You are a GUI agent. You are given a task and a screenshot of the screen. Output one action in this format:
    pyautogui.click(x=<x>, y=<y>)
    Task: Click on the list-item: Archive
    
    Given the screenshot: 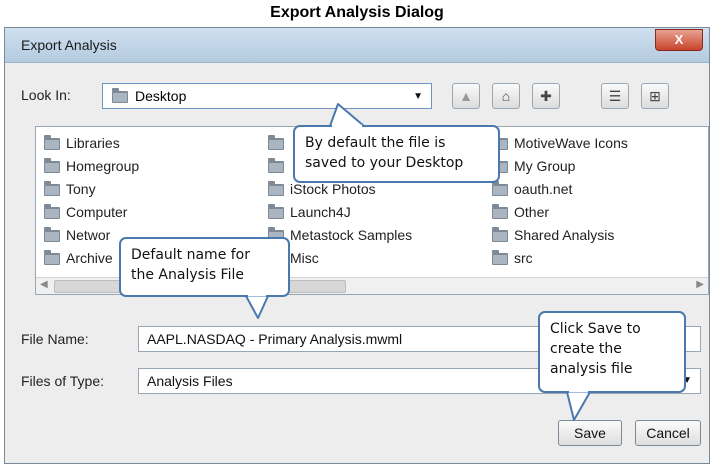 What is the action you would take?
    pyautogui.click(x=78, y=260)
    